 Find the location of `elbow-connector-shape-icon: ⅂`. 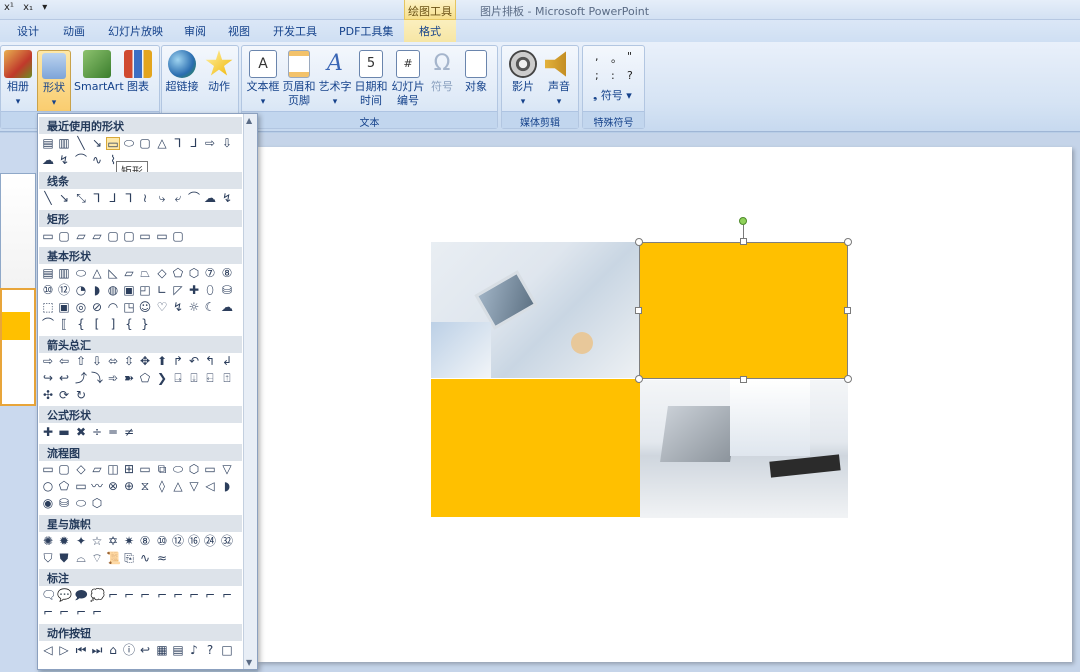

elbow-connector-shape-icon: ⅂ is located at coordinates (178, 143).